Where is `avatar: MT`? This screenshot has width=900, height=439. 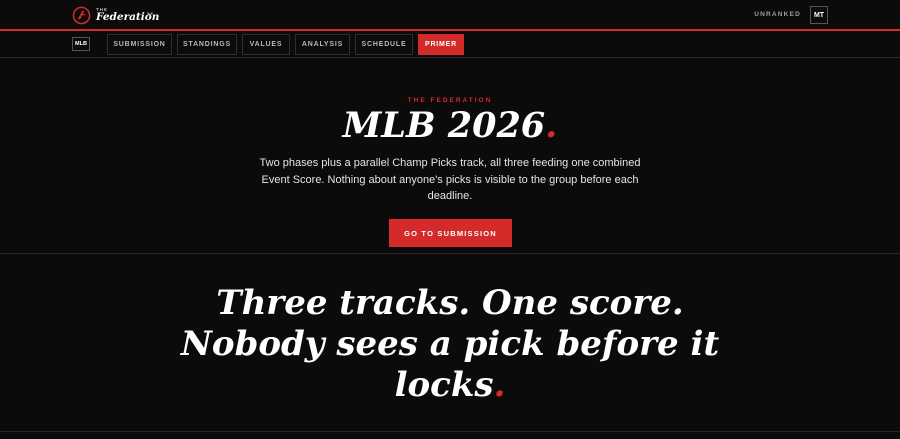 avatar: MT is located at coordinates (819, 15).